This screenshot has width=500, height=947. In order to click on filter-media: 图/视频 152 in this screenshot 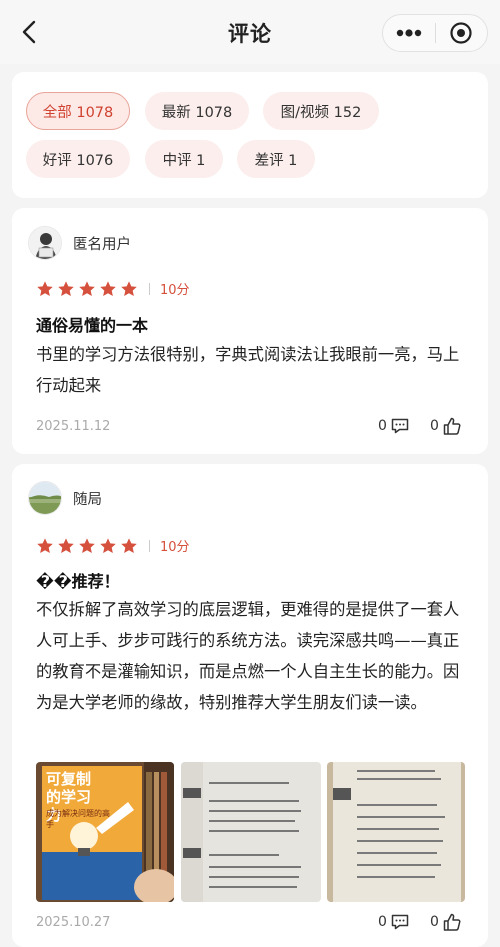, I will do `click(321, 111)`.